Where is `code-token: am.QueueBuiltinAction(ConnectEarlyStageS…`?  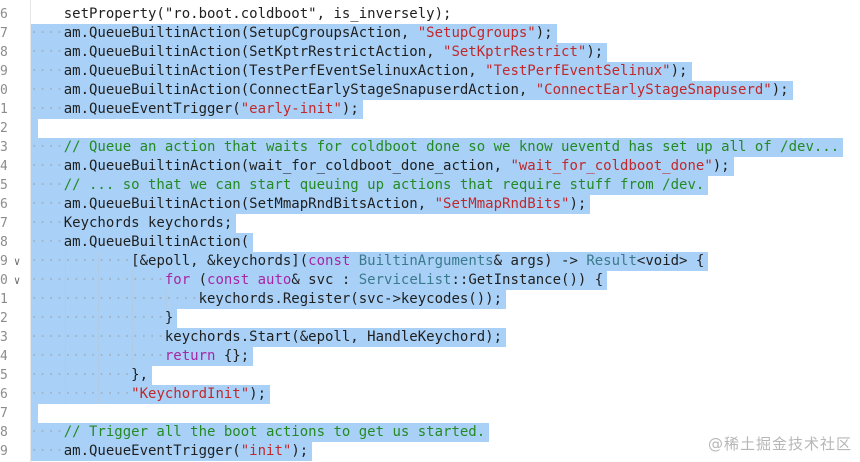
code-token: am.QueueBuiltinAction(ConnectEarlyStageS… is located at coordinates (299, 90).